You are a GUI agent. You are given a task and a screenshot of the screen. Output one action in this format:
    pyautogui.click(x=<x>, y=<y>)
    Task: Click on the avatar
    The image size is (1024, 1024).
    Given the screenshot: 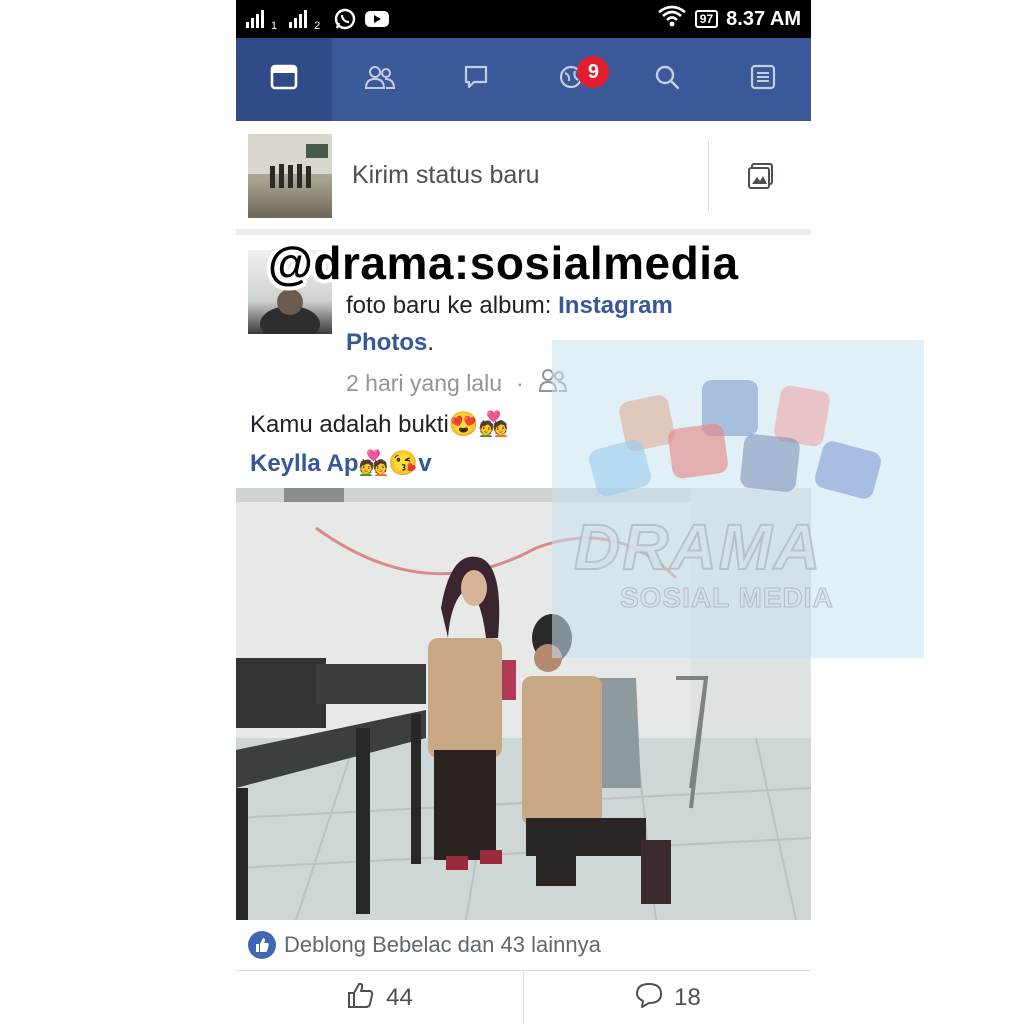 What is the action you would take?
    pyautogui.click(x=290, y=176)
    